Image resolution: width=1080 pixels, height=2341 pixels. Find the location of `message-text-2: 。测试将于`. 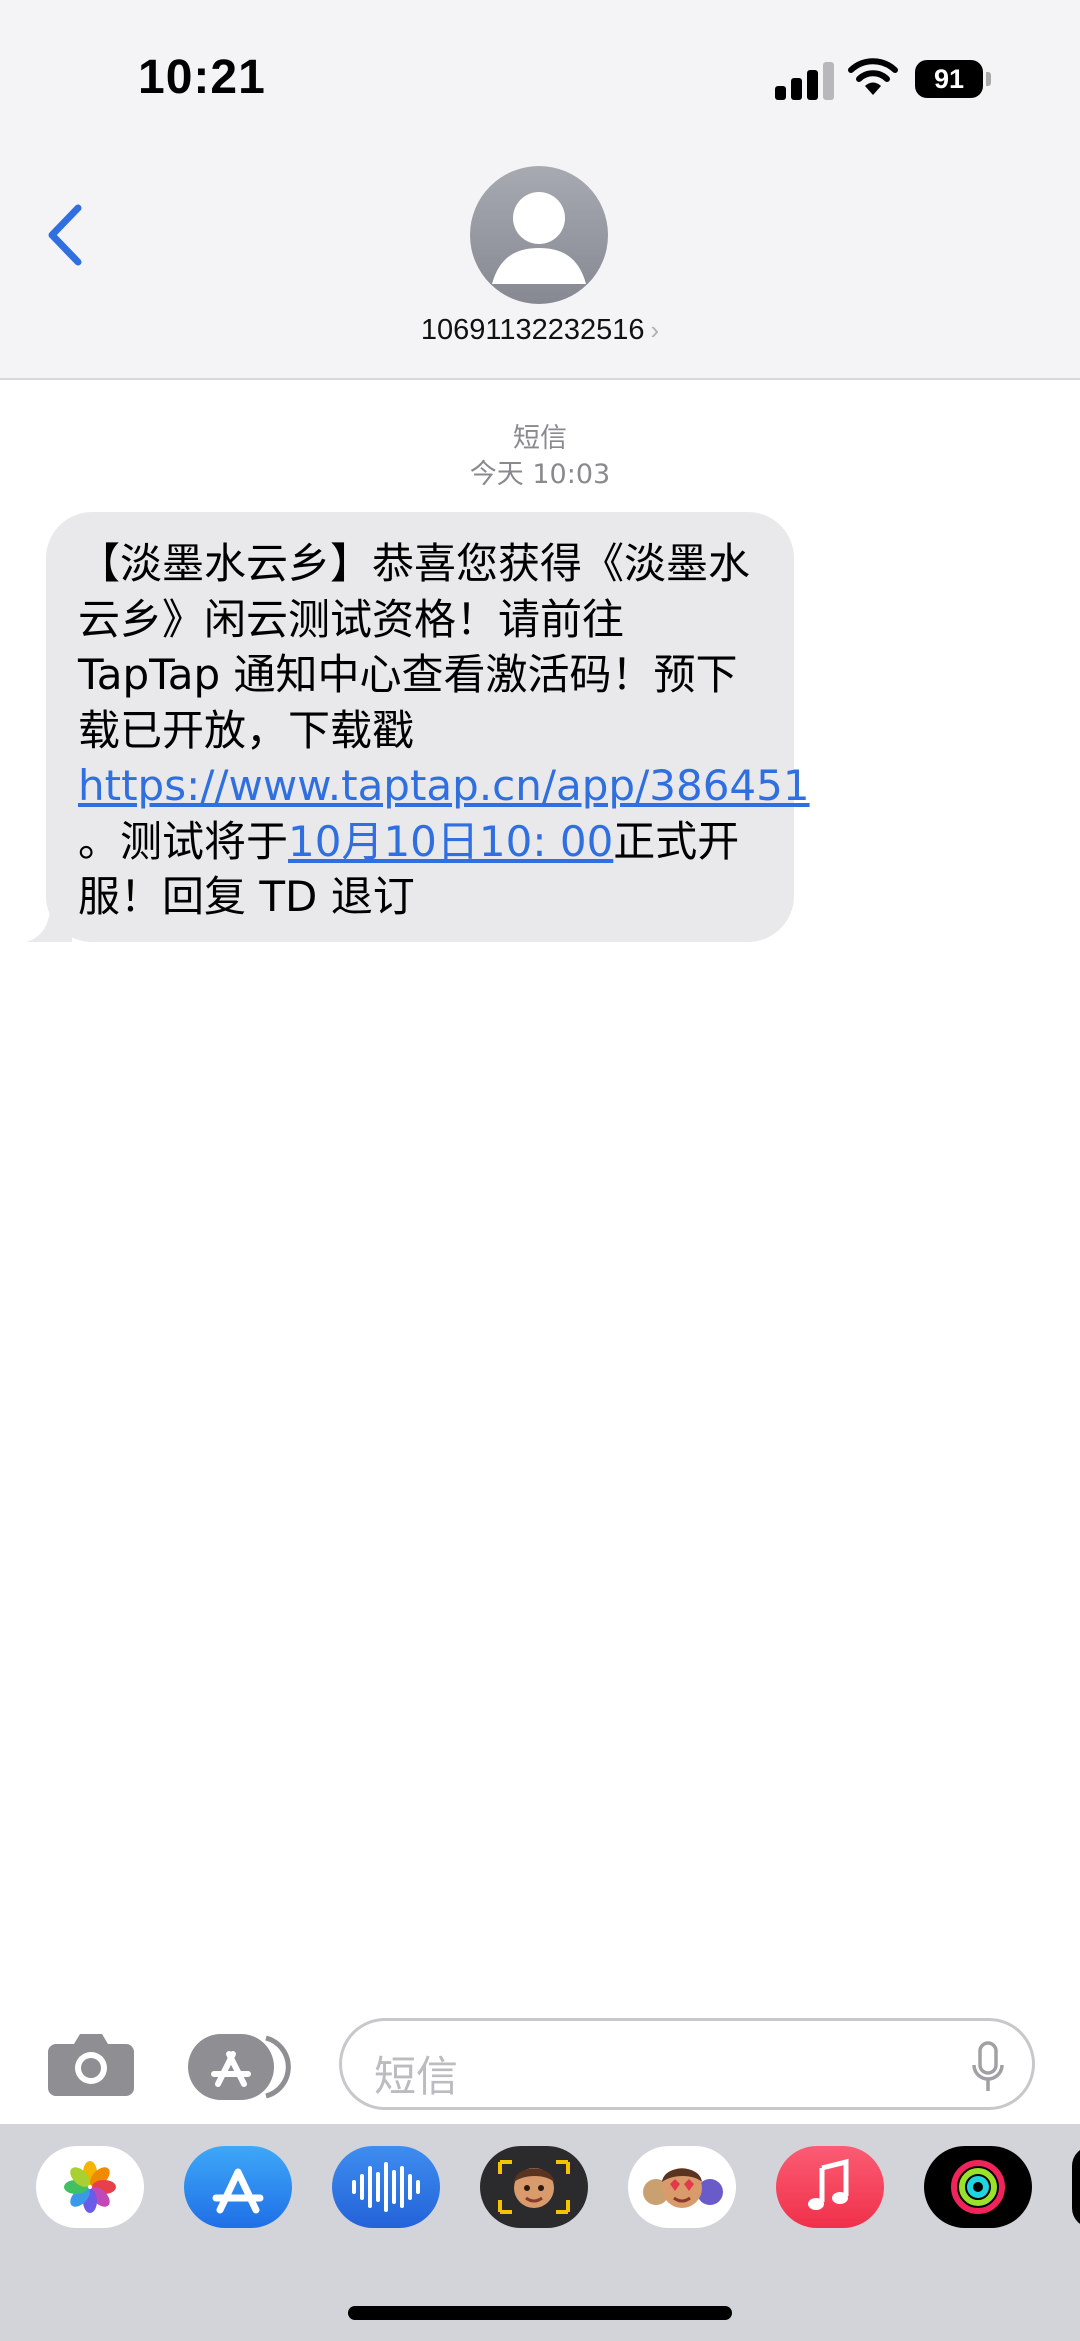

message-text-2: 。测试将于 is located at coordinates (183, 841).